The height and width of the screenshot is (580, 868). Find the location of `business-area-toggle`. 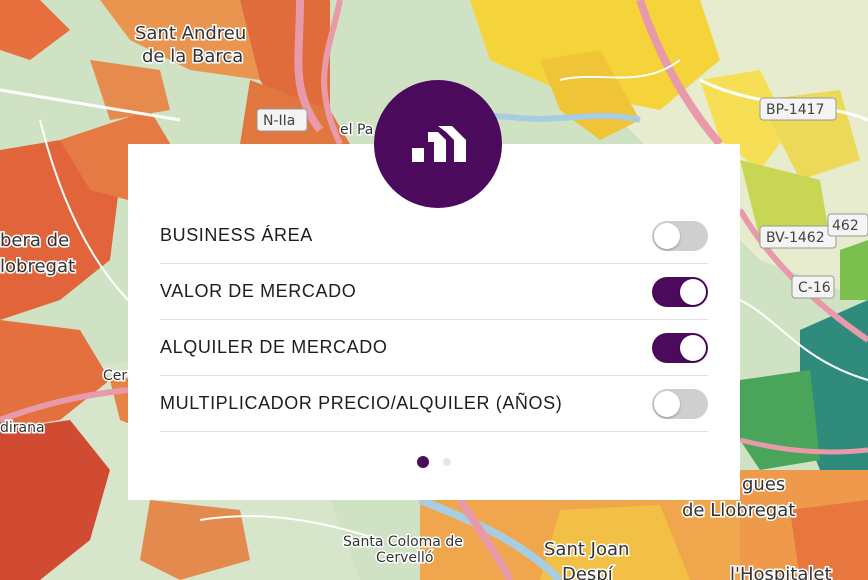

business-area-toggle is located at coordinates (680, 235).